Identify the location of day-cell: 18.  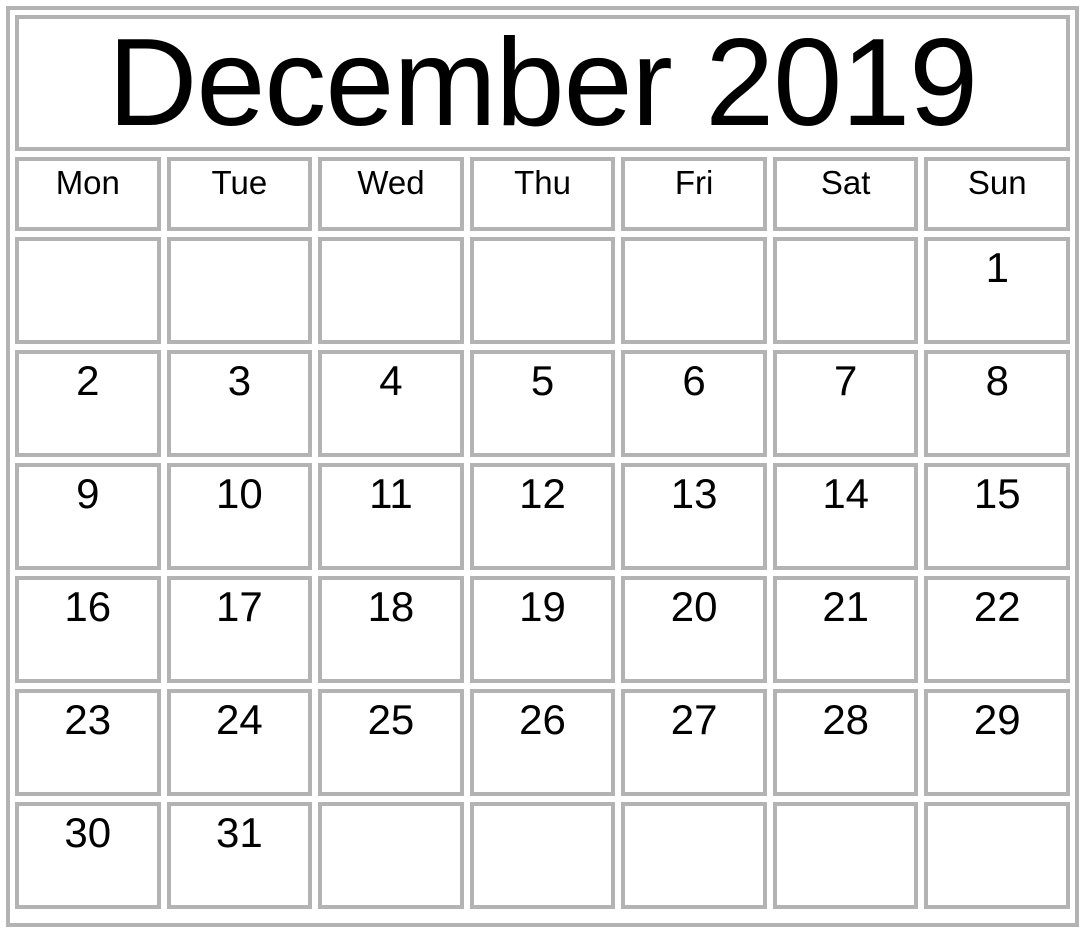
(391, 629).